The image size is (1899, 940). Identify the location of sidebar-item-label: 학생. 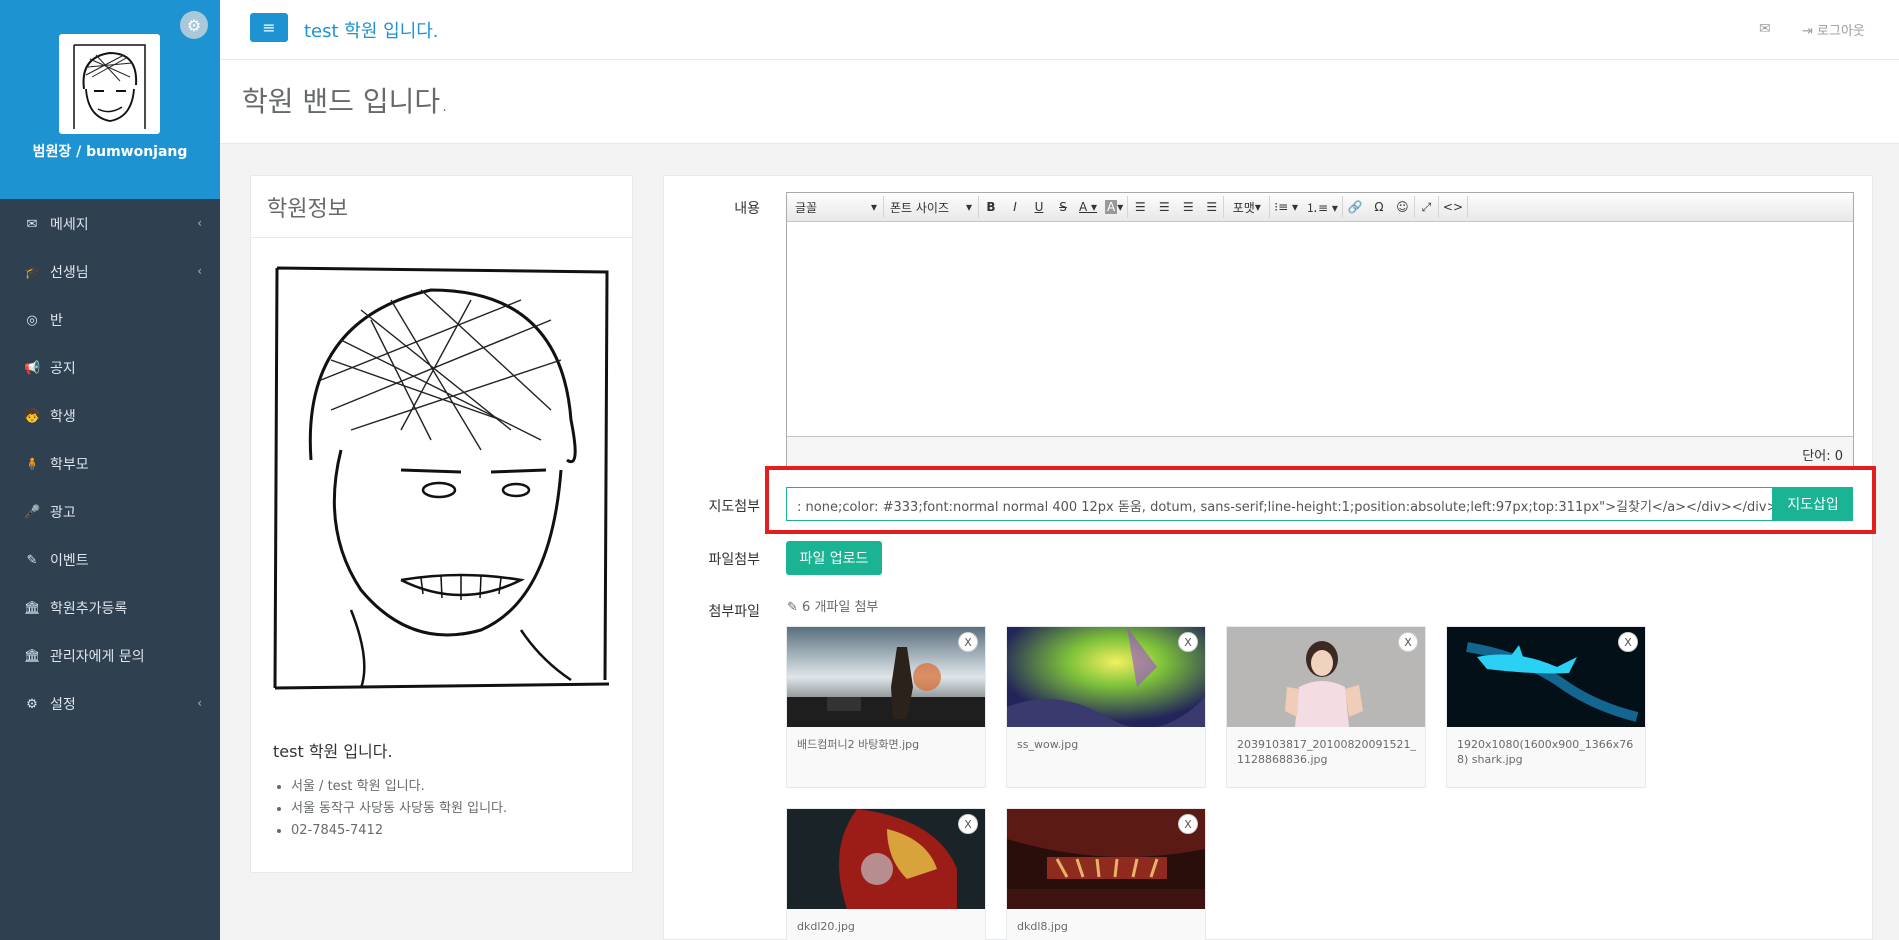
(63, 417).